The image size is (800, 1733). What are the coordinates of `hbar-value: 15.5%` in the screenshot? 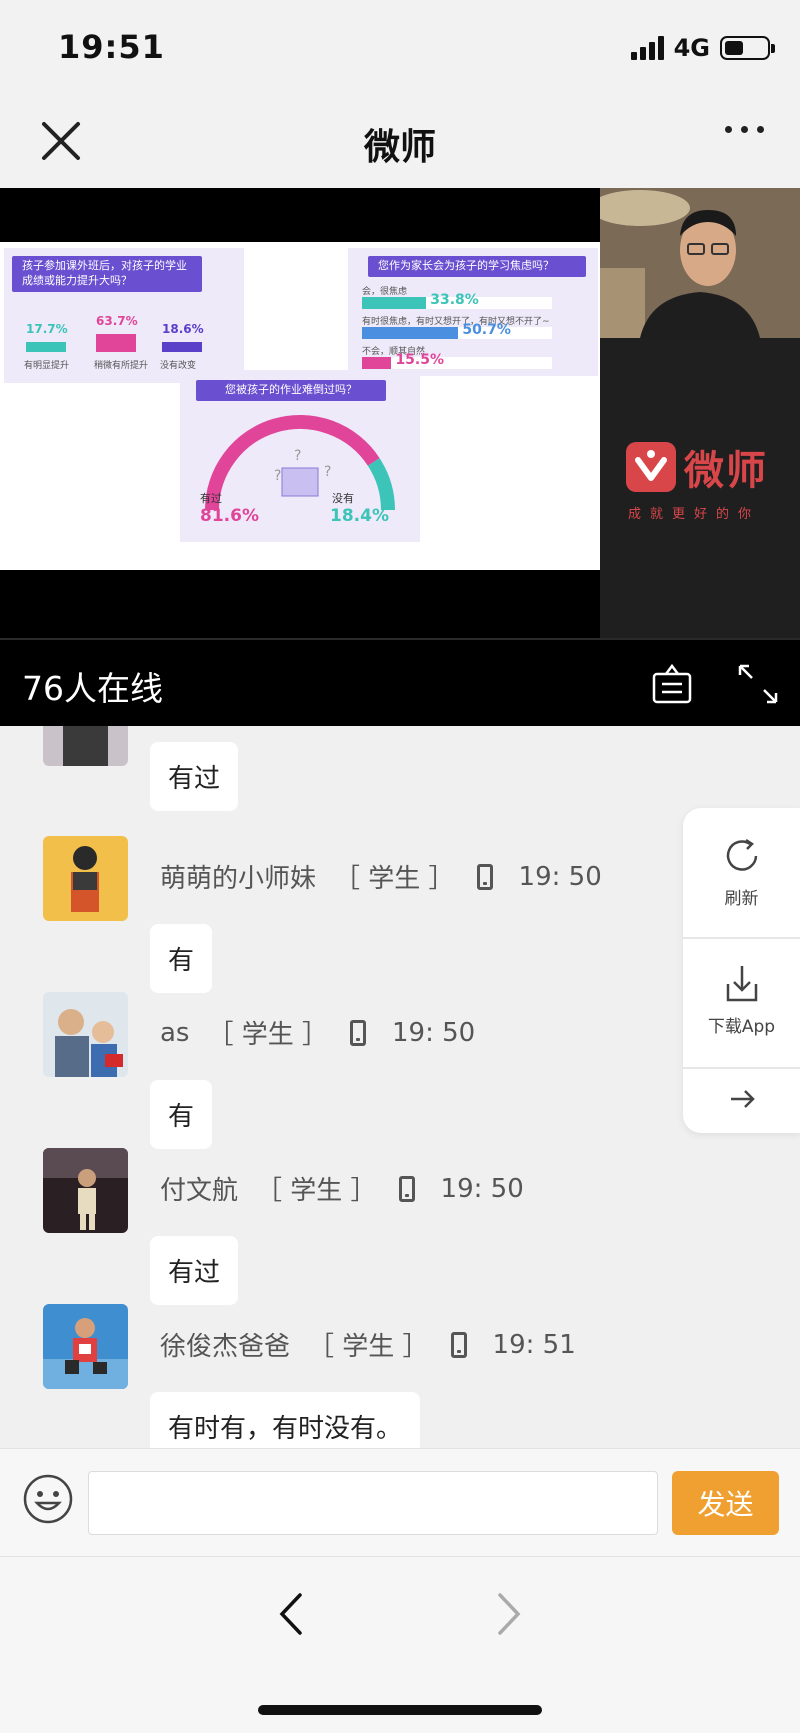 It's located at (420, 360).